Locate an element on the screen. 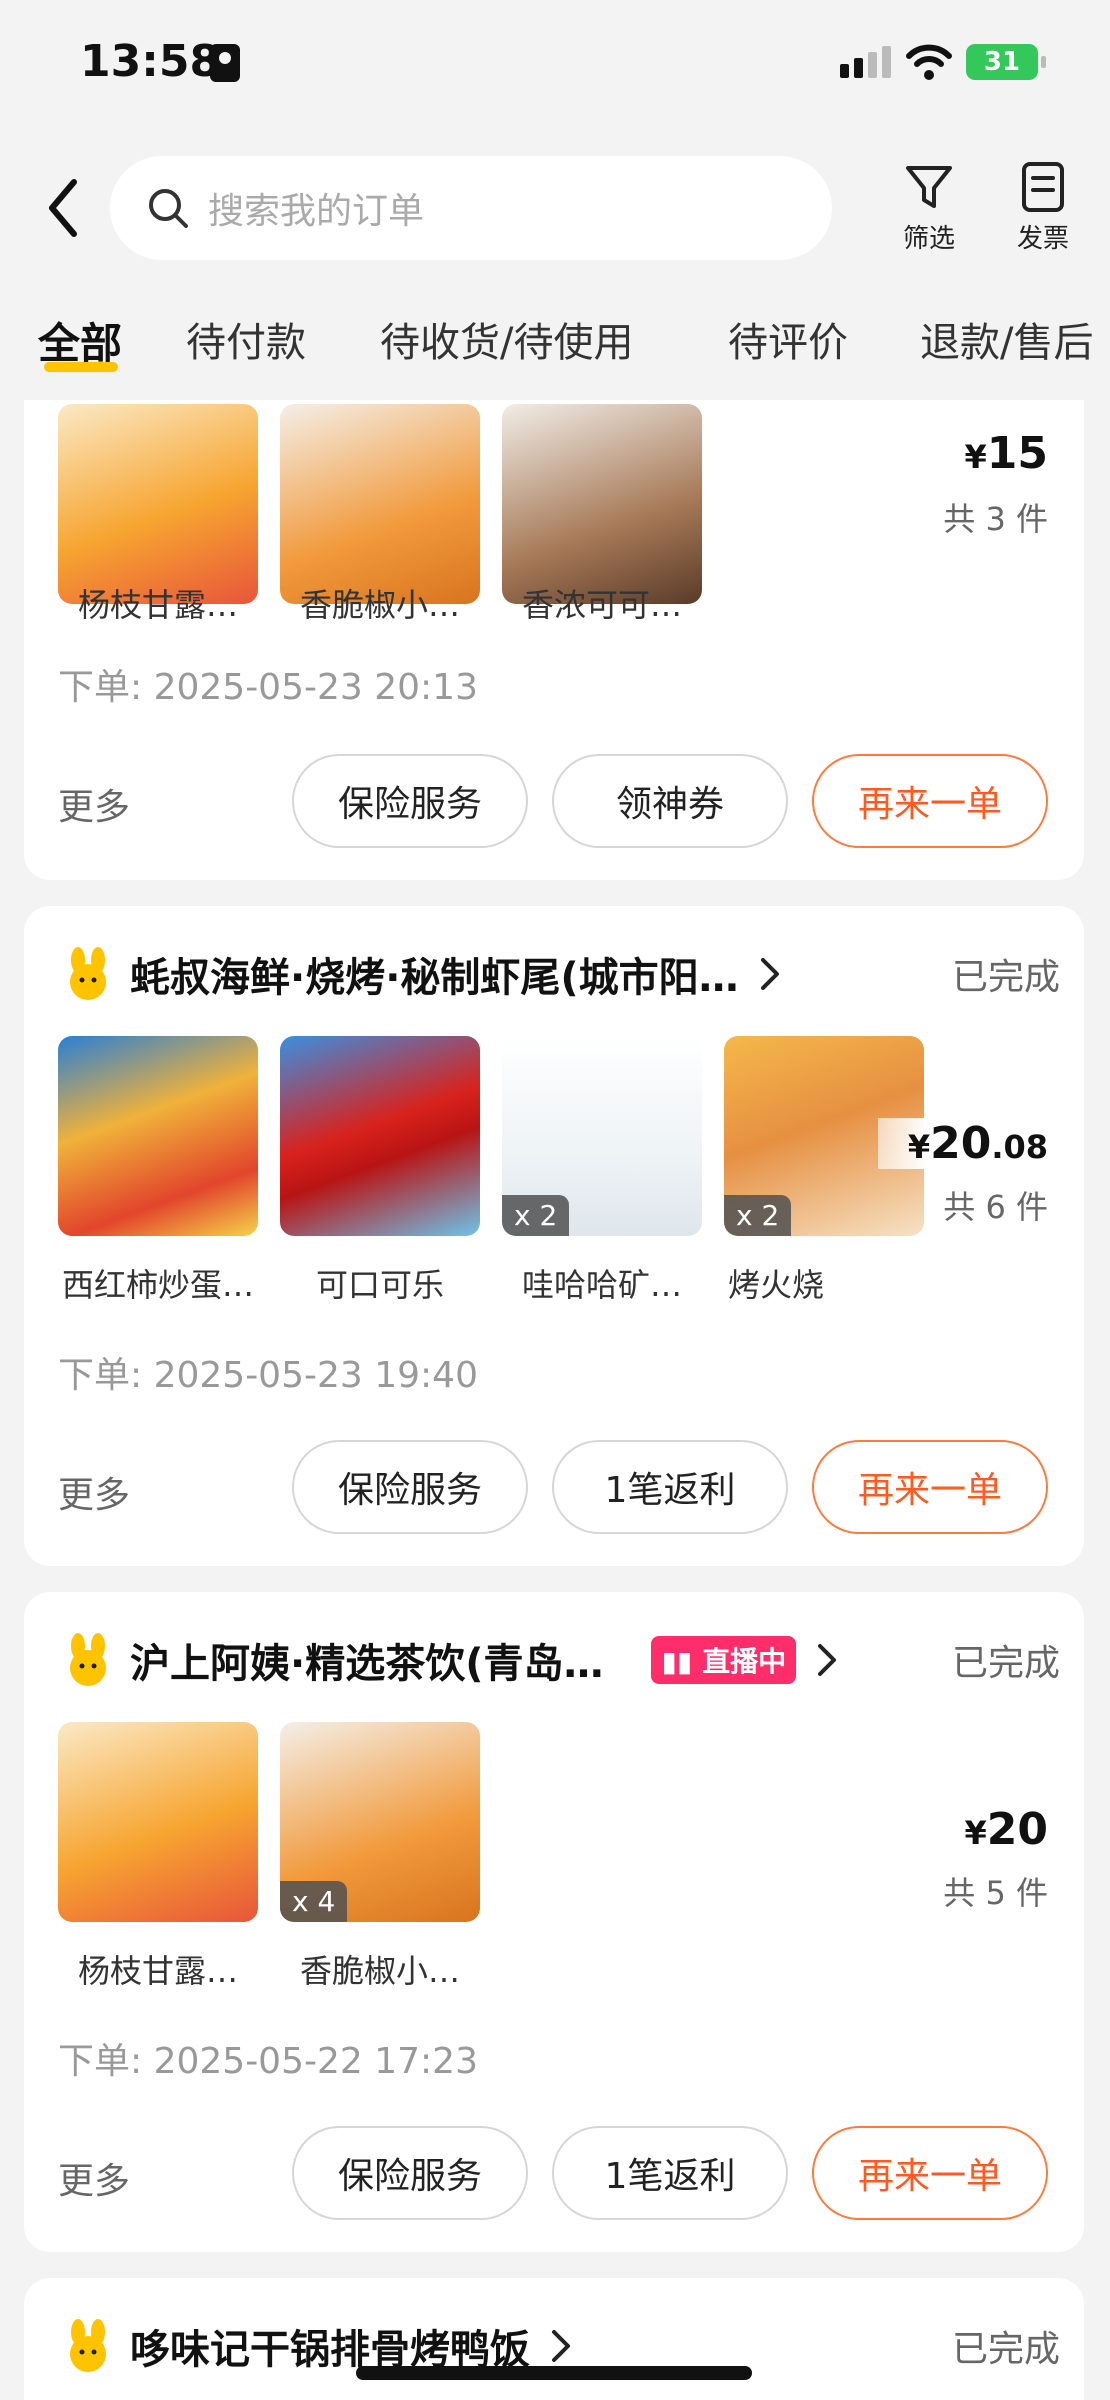 The height and width of the screenshot is (2400, 1110). filter-icon is located at coordinates (929, 187).